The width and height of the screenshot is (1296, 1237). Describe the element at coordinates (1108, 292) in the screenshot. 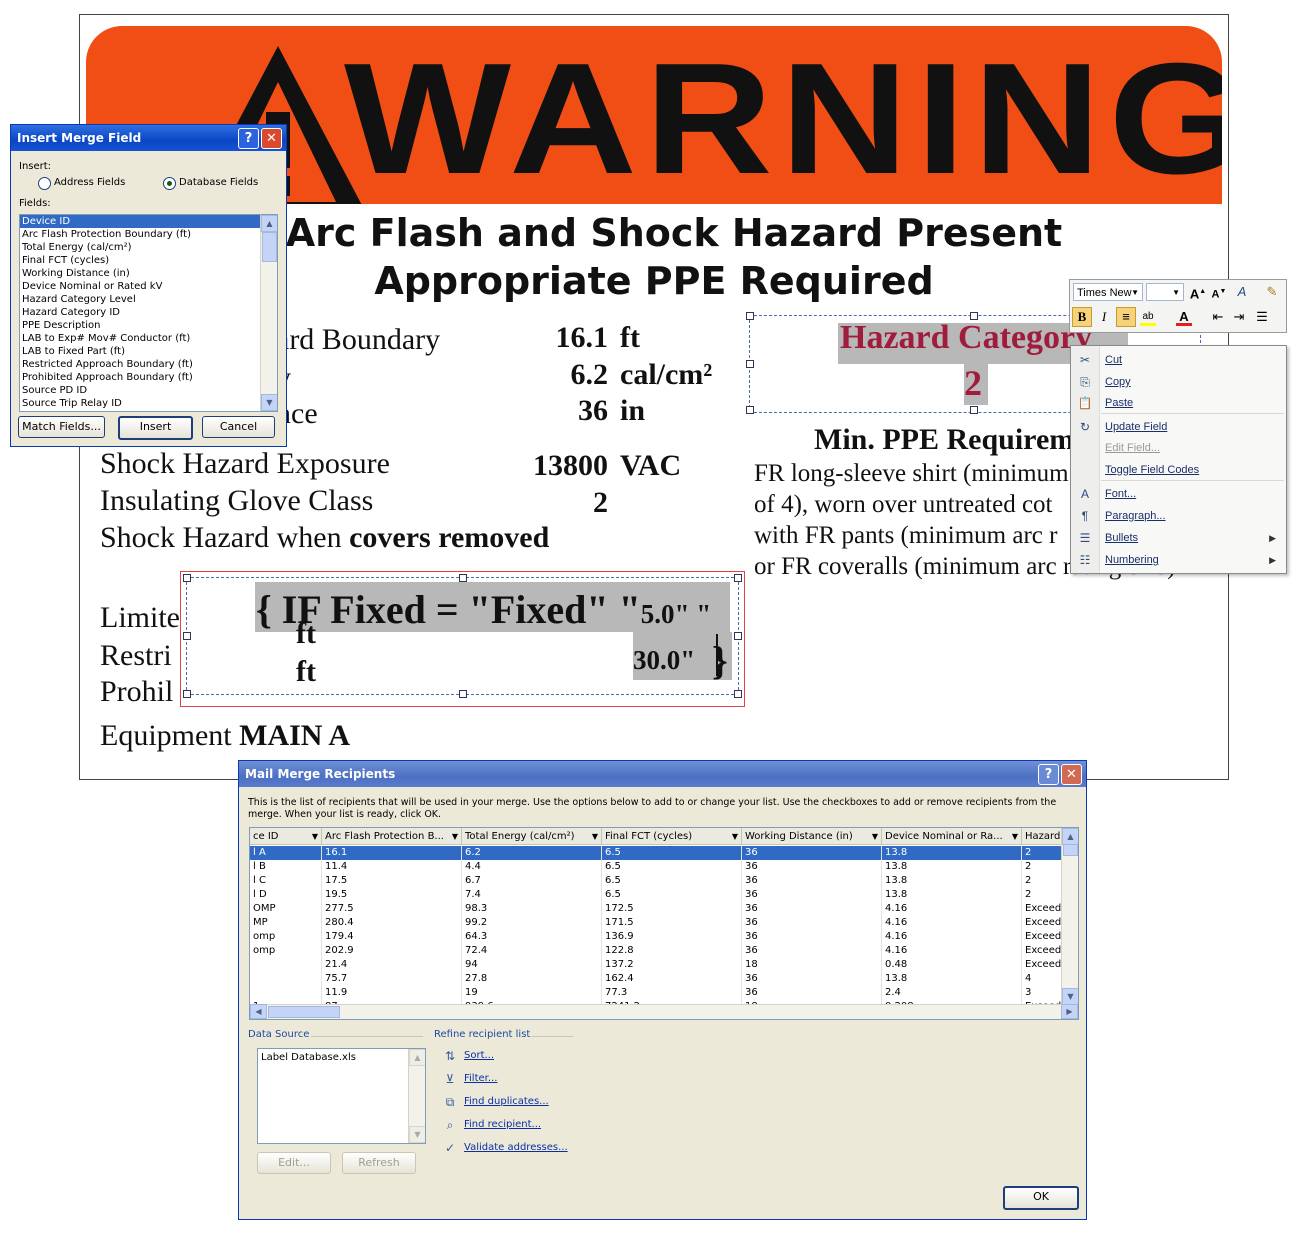

I see `font-name-box: Times New ▼` at that location.